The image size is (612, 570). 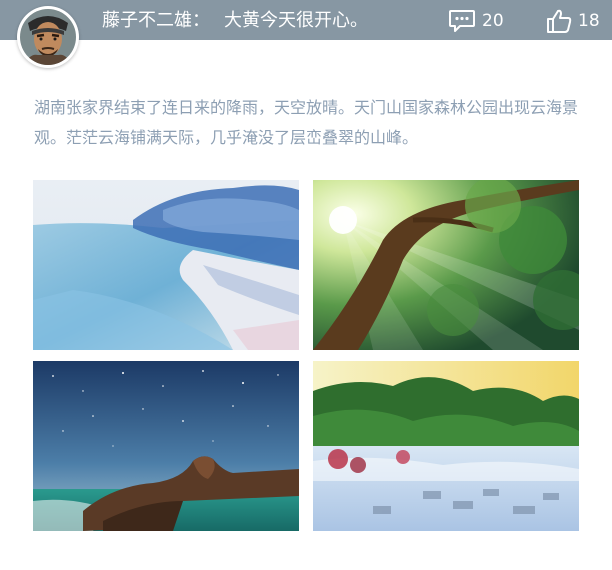 What do you see at coordinates (446, 446) in the screenshot?
I see `photo-misty-village` at bounding box center [446, 446].